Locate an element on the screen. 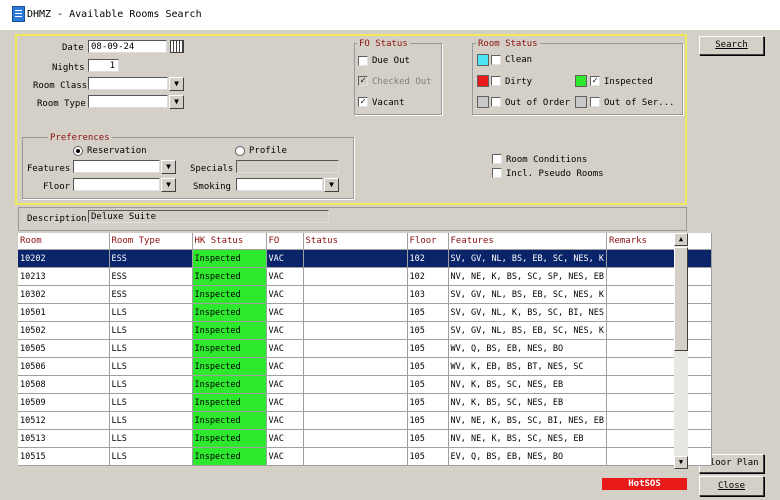  out-of-order-checkbox is located at coordinates (496, 102).